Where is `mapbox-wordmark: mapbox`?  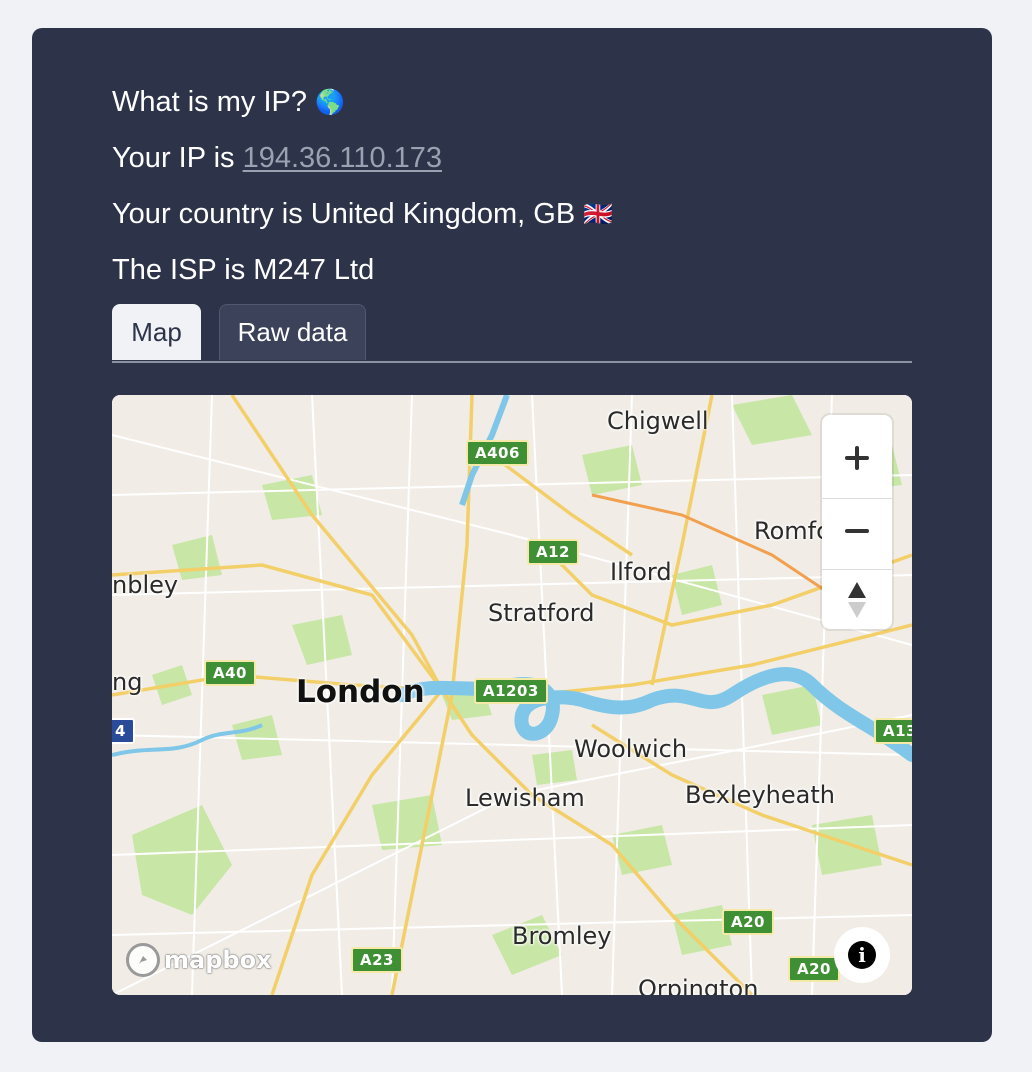 mapbox-wordmark: mapbox is located at coordinates (218, 960).